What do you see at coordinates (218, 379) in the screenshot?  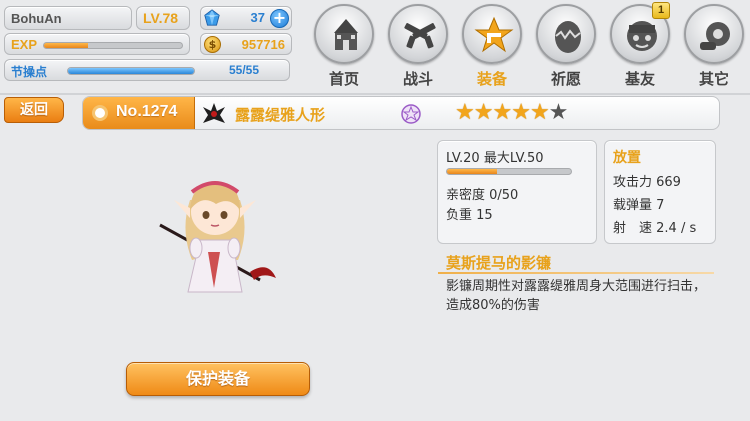 I see `protect-equipment-button: 保护装备` at bounding box center [218, 379].